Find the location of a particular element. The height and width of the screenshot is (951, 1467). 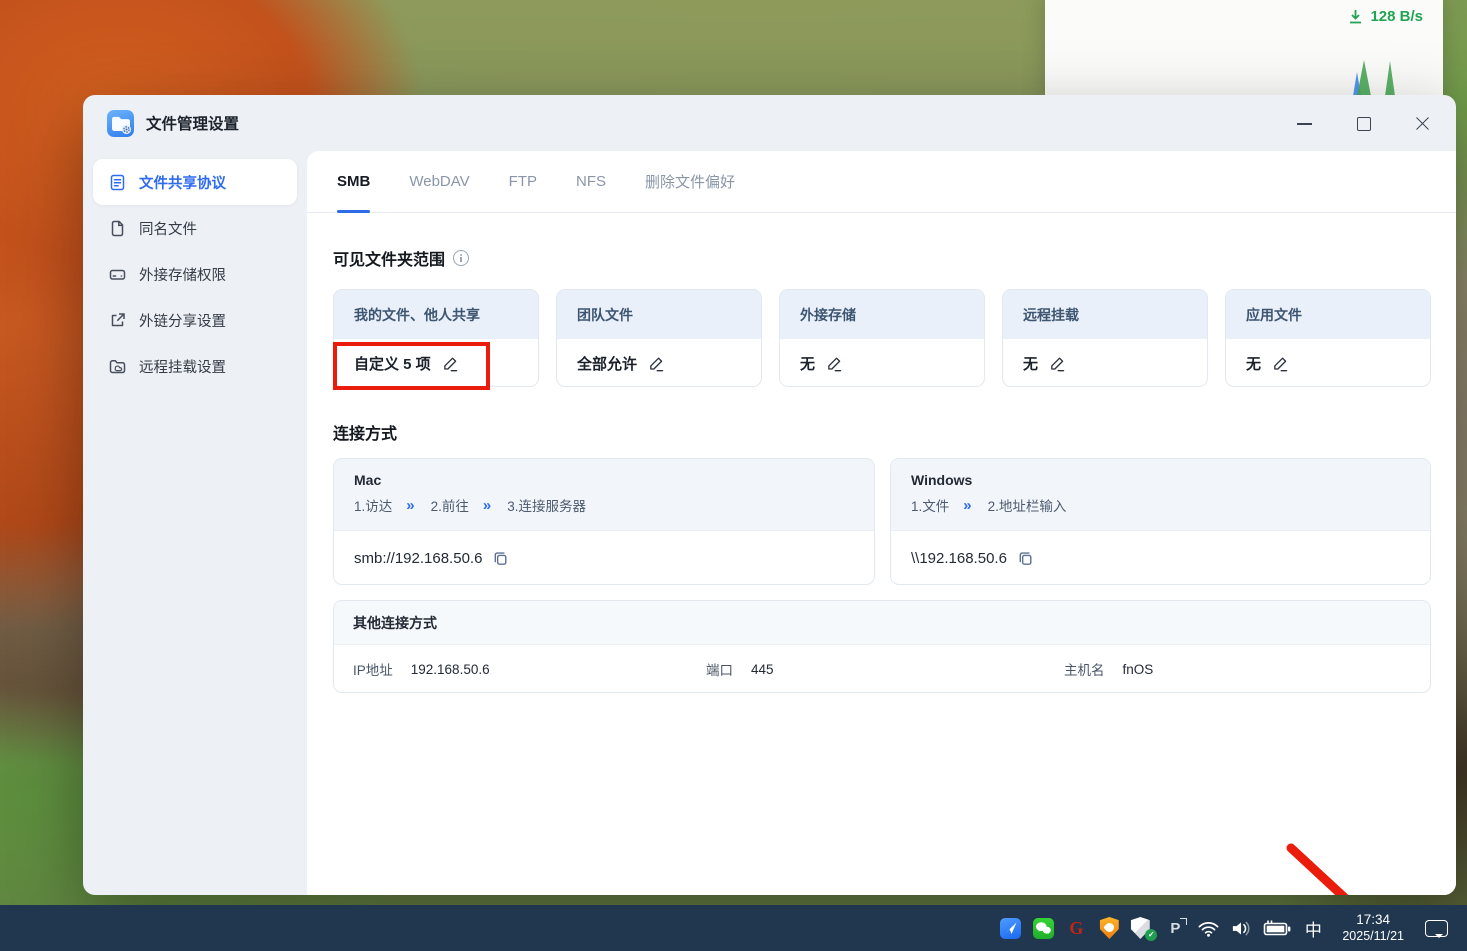

download-icon is located at coordinates (1356, 17).